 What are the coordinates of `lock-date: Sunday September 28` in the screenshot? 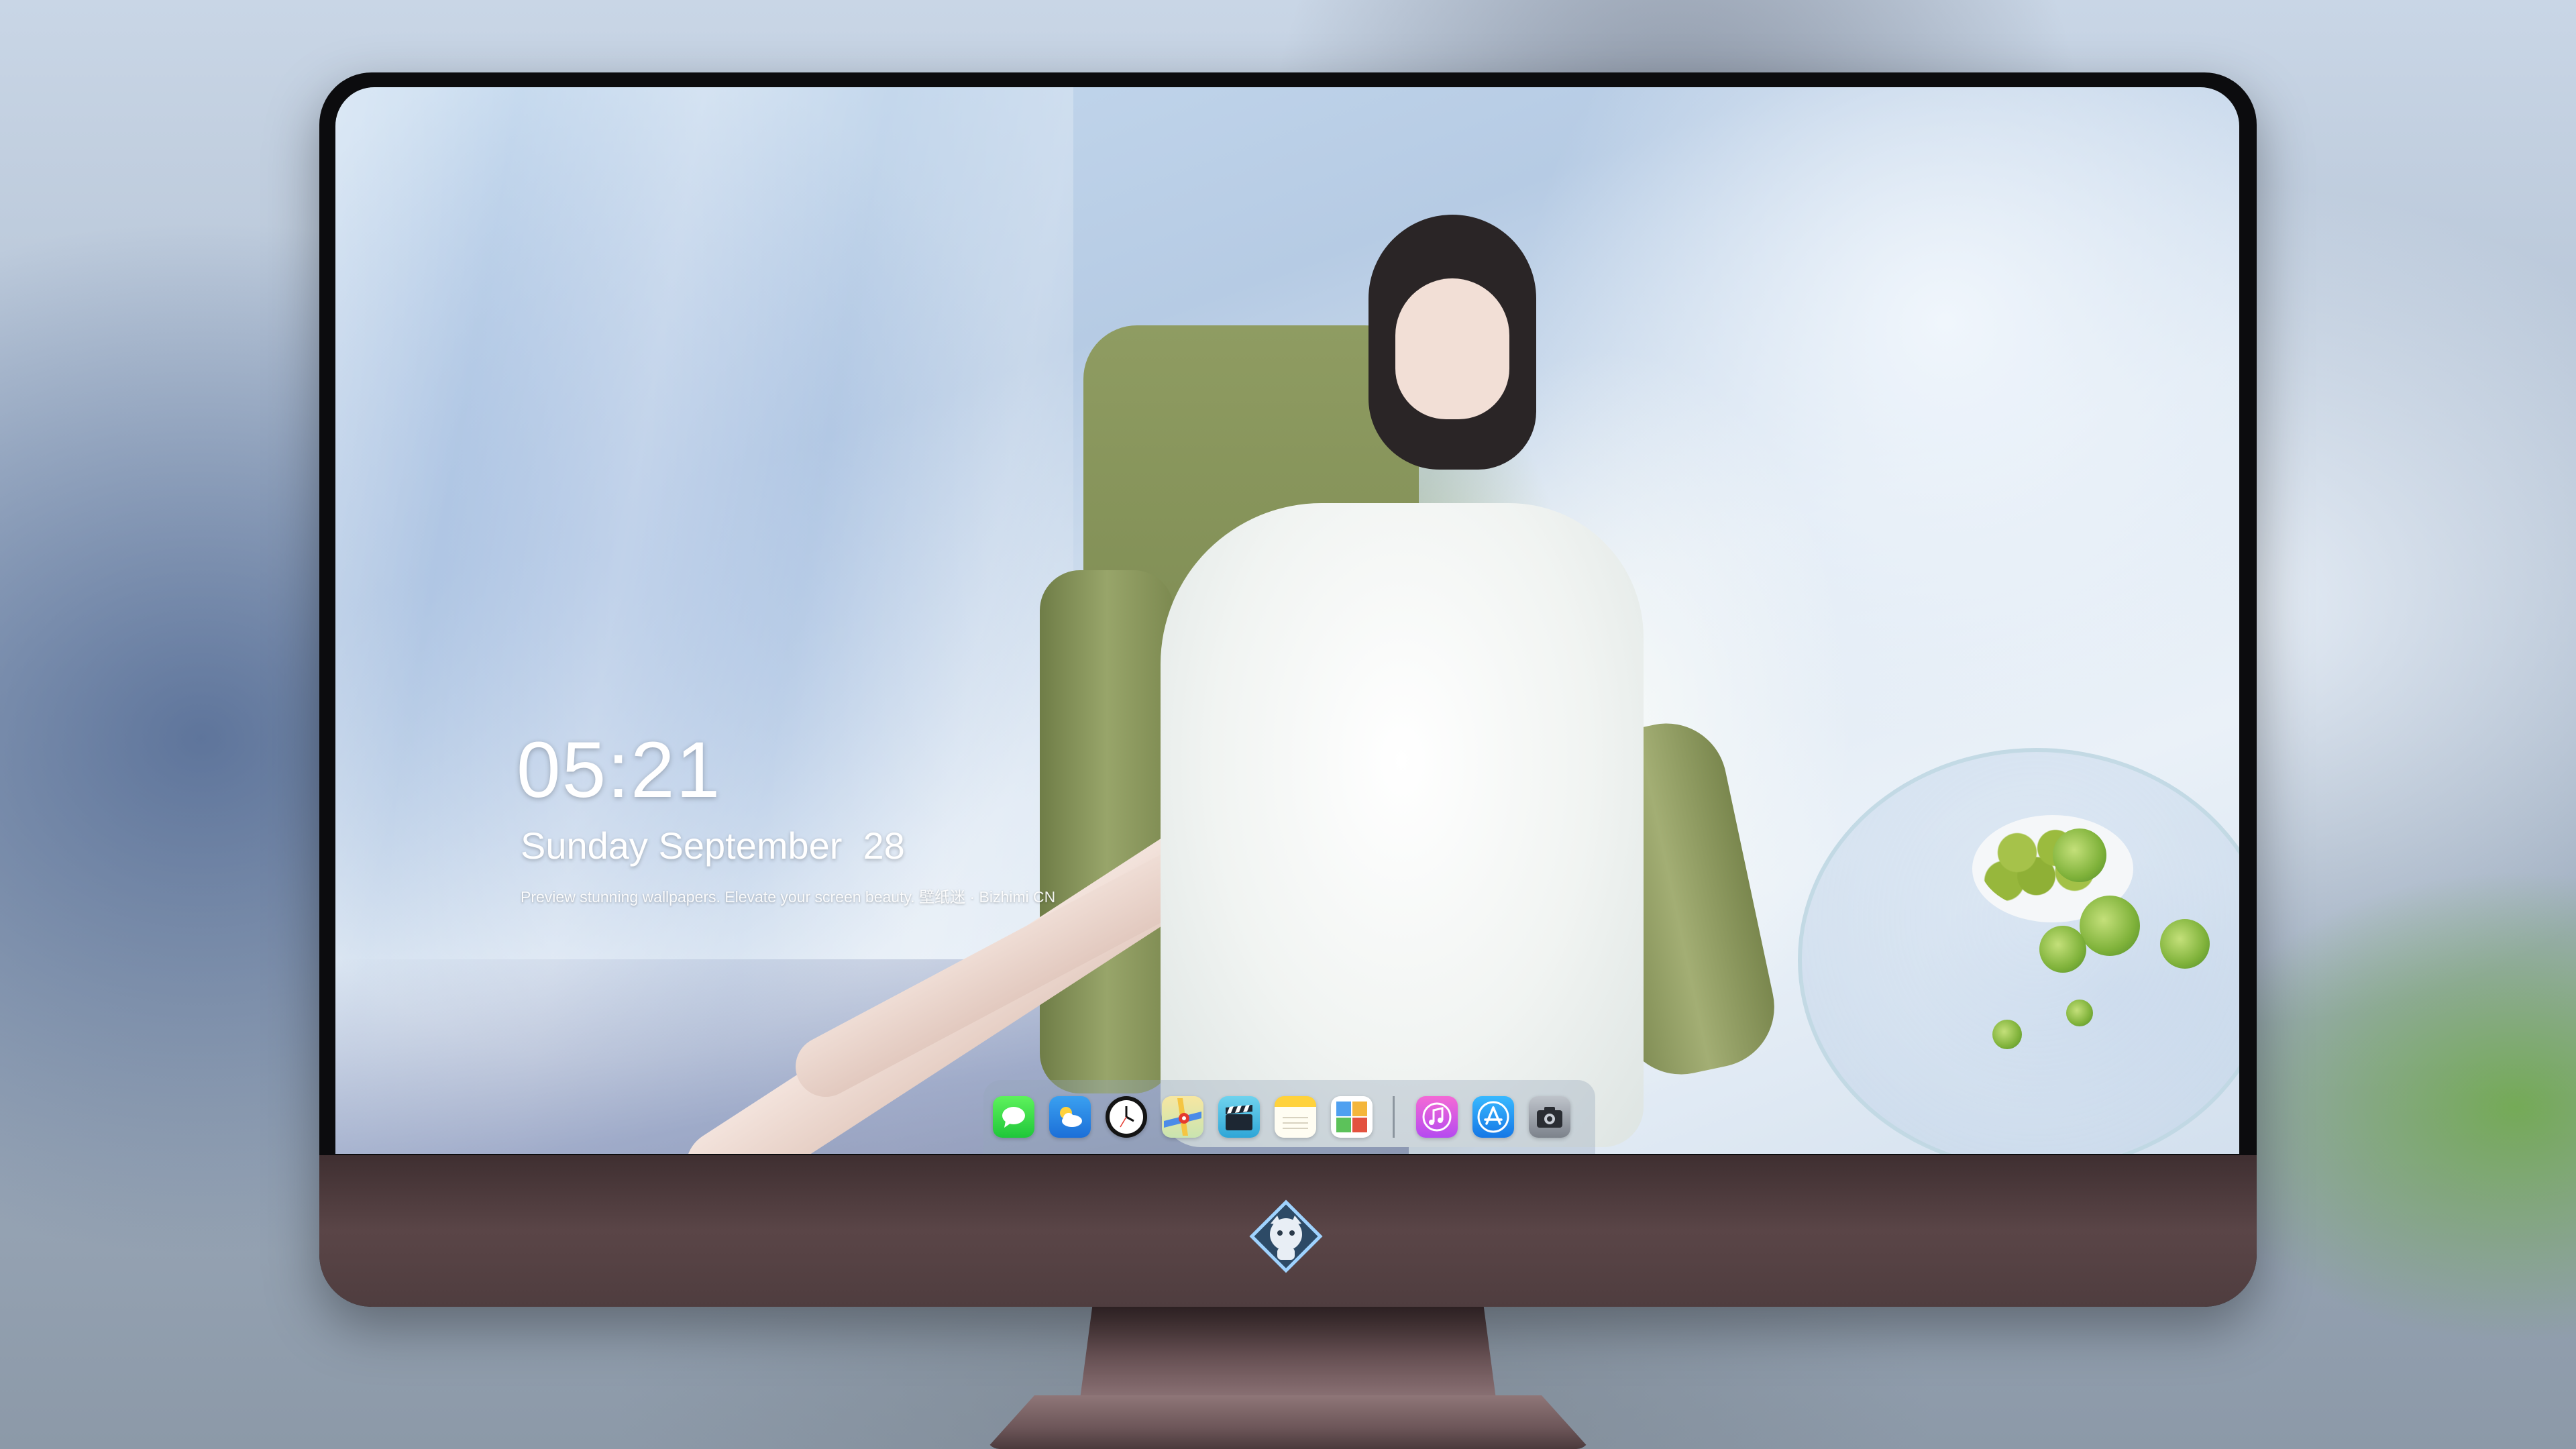 It's located at (713, 845).